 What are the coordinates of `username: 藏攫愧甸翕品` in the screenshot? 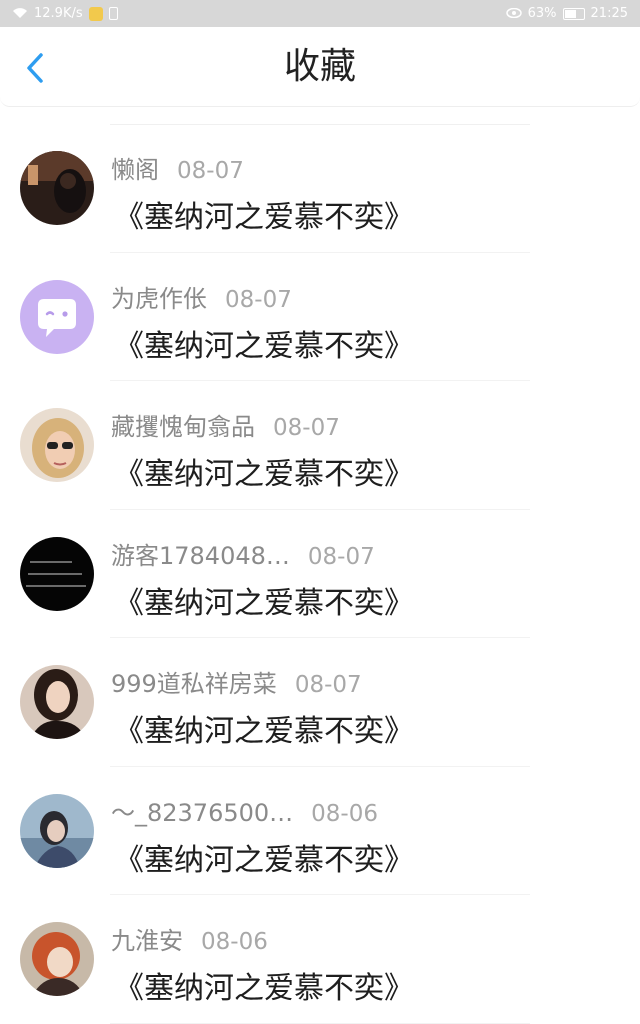 It's located at (183, 424).